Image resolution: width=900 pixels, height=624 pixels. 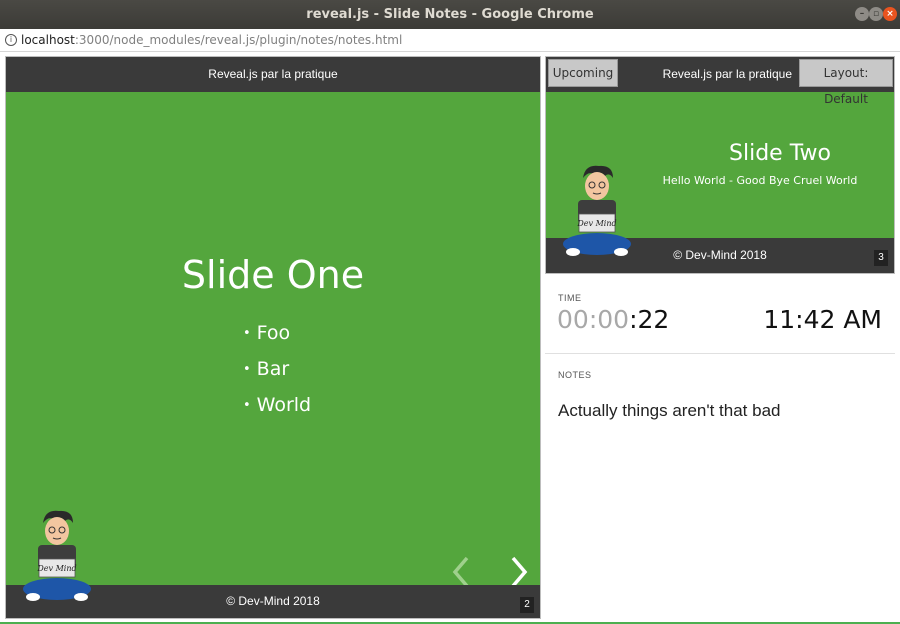 I want to click on info-icon: i, so click(x=11, y=40).